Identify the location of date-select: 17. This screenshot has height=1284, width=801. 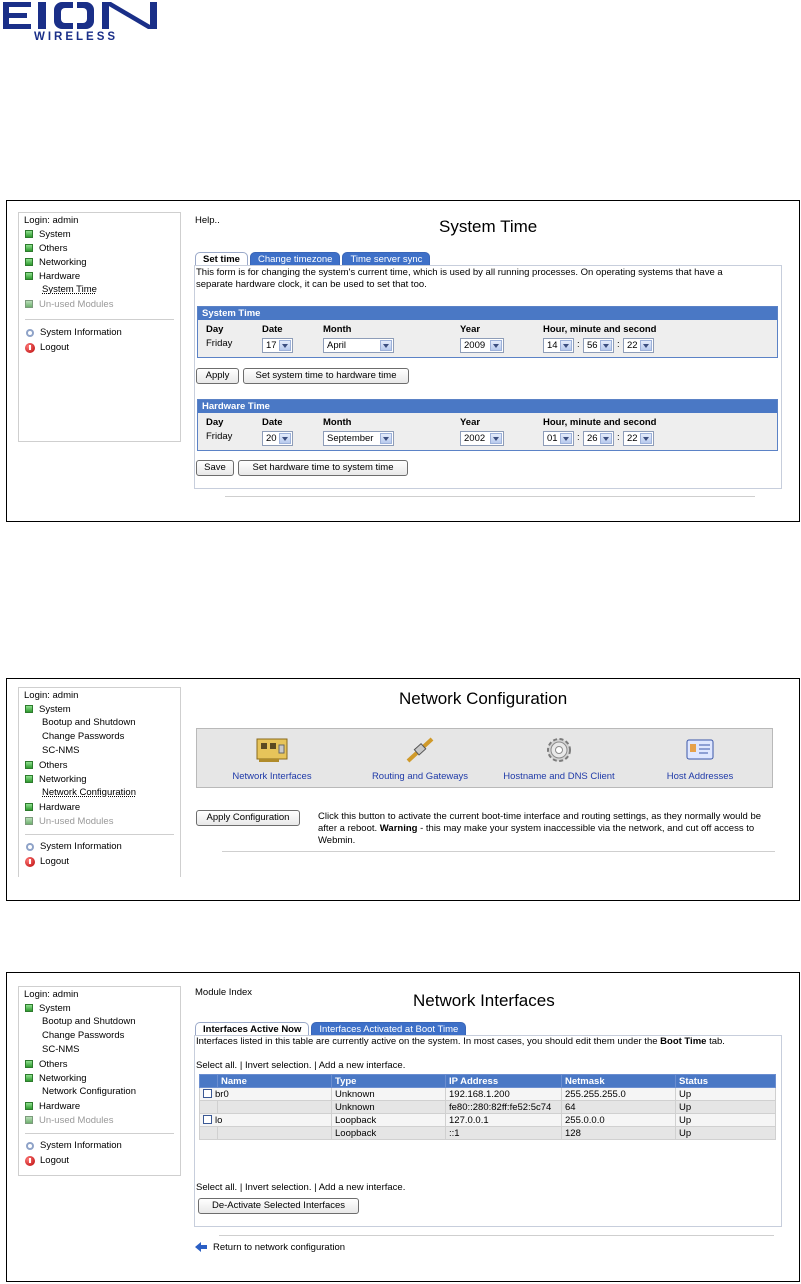
(277, 345).